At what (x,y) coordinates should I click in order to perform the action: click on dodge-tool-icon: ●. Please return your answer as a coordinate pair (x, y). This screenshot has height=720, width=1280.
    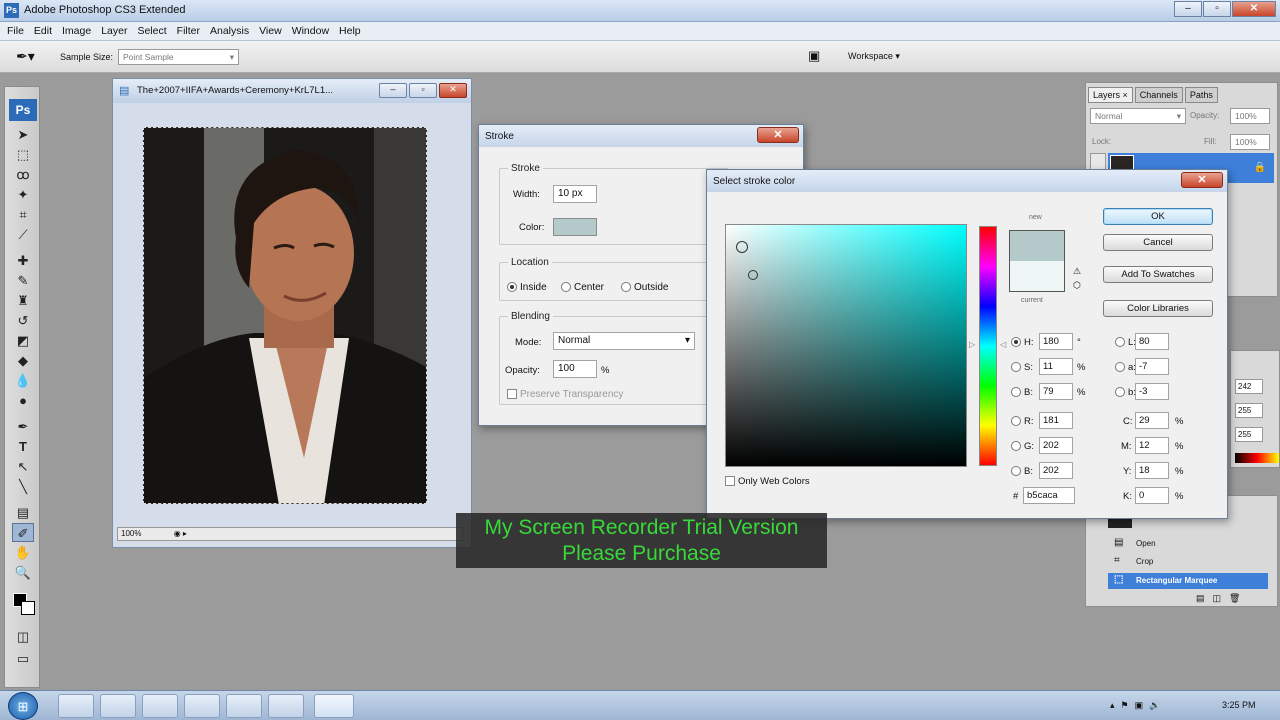
    Looking at the image, I should click on (23, 400).